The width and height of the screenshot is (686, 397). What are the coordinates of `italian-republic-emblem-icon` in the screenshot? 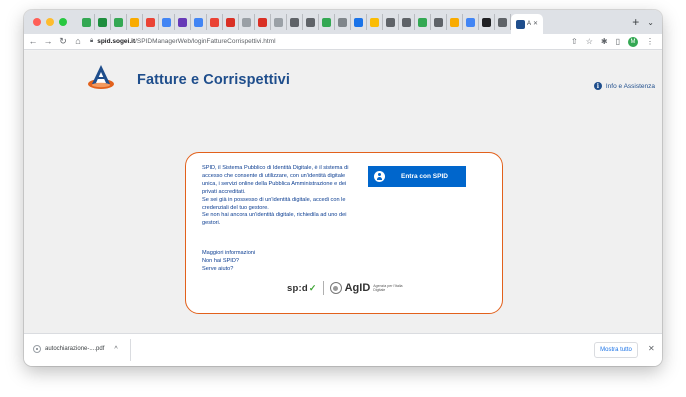 It's located at (335, 288).